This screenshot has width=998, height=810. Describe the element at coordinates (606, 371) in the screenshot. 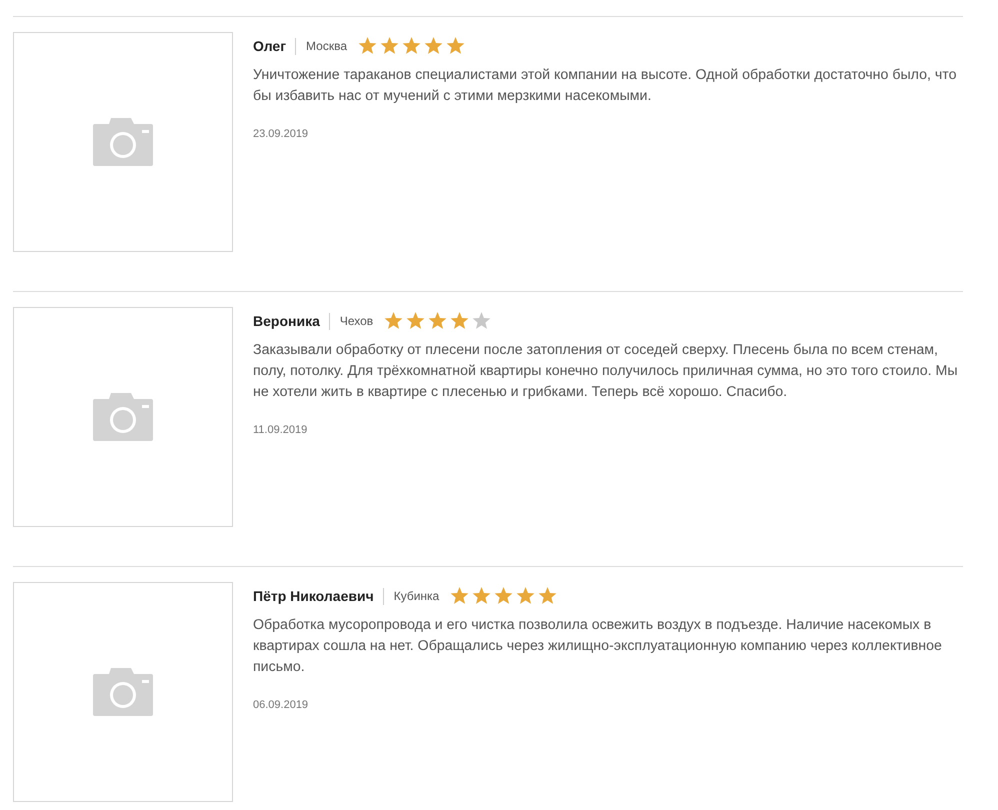

I see `review-text: Заказывали обработку от плесени после затопления от соседей сверху. Плесень была по всем стенам, полу, потолку. Для трёхкомнатной квартиры конечно получилось приличная сумма, но это того стоило. Мы не хотели жить в квартире с плесенью и грибками. Теперь всё хорошо. Спасибо.` at that location.